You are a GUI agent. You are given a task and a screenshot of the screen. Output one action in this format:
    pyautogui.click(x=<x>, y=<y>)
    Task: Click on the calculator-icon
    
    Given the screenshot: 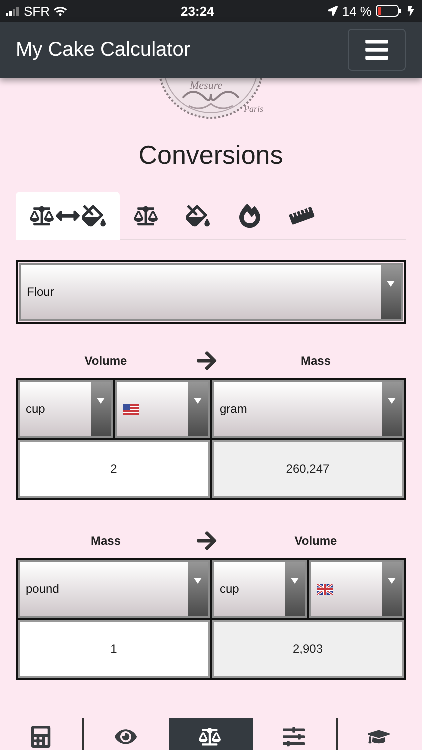 What is the action you would take?
    pyautogui.click(x=41, y=737)
    